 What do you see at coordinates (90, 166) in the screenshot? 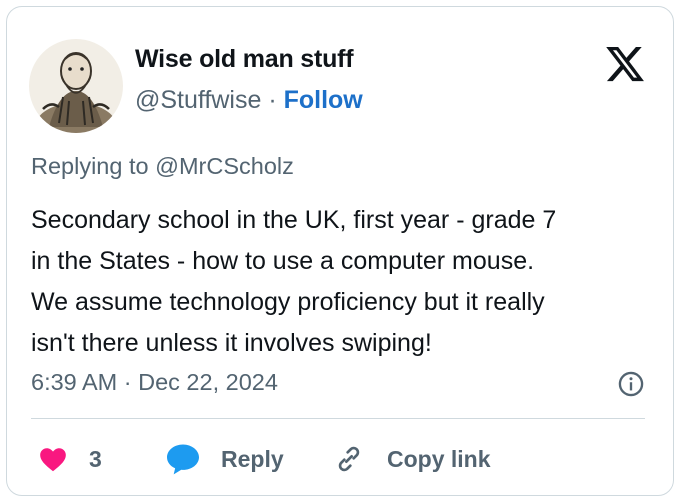
I see `replying-prefix: Replying to` at bounding box center [90, 166].